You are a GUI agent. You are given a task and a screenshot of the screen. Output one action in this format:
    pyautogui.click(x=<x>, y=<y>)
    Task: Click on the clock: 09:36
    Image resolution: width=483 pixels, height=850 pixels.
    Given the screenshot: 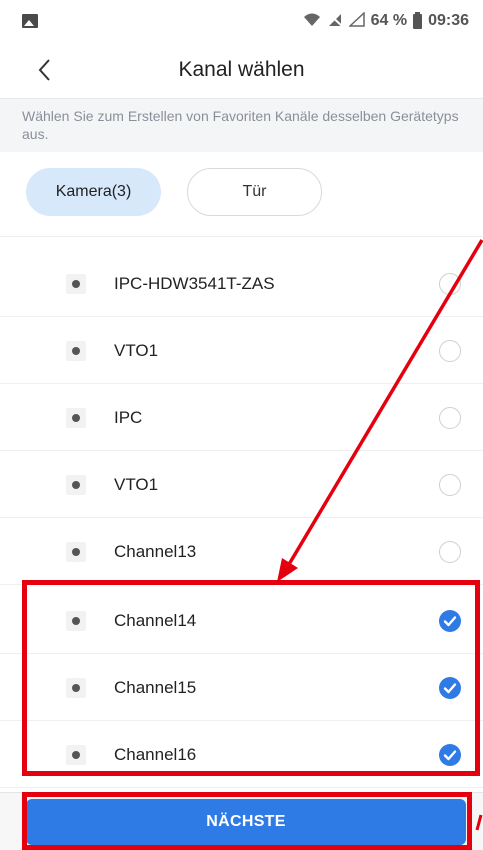 What is the action you would take?
    pyautogui.click(x=448, y=20)
    